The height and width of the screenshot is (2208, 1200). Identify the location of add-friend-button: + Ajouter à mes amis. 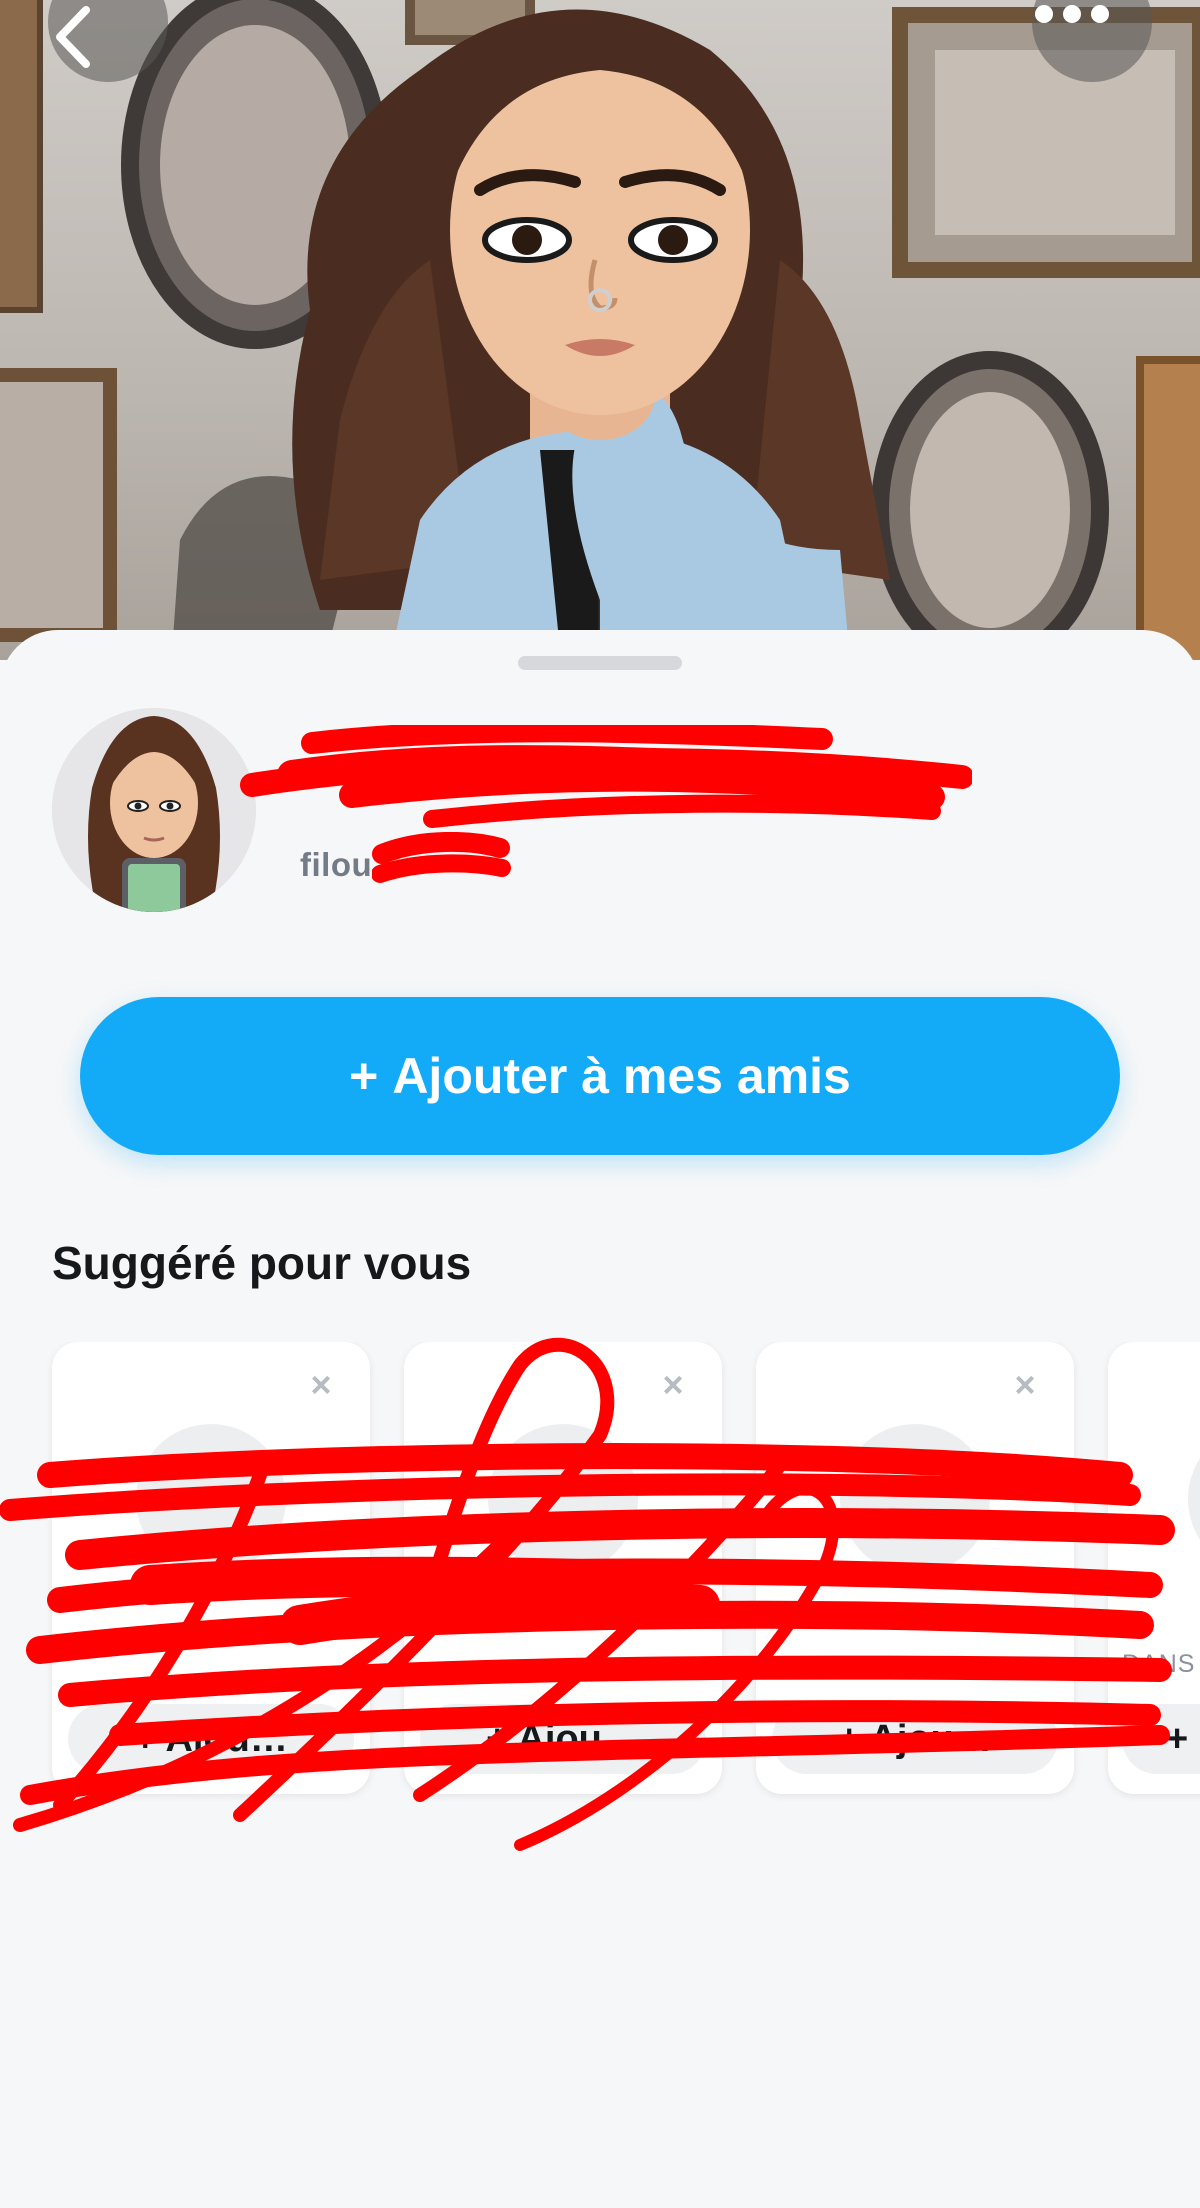
(600, 1076).